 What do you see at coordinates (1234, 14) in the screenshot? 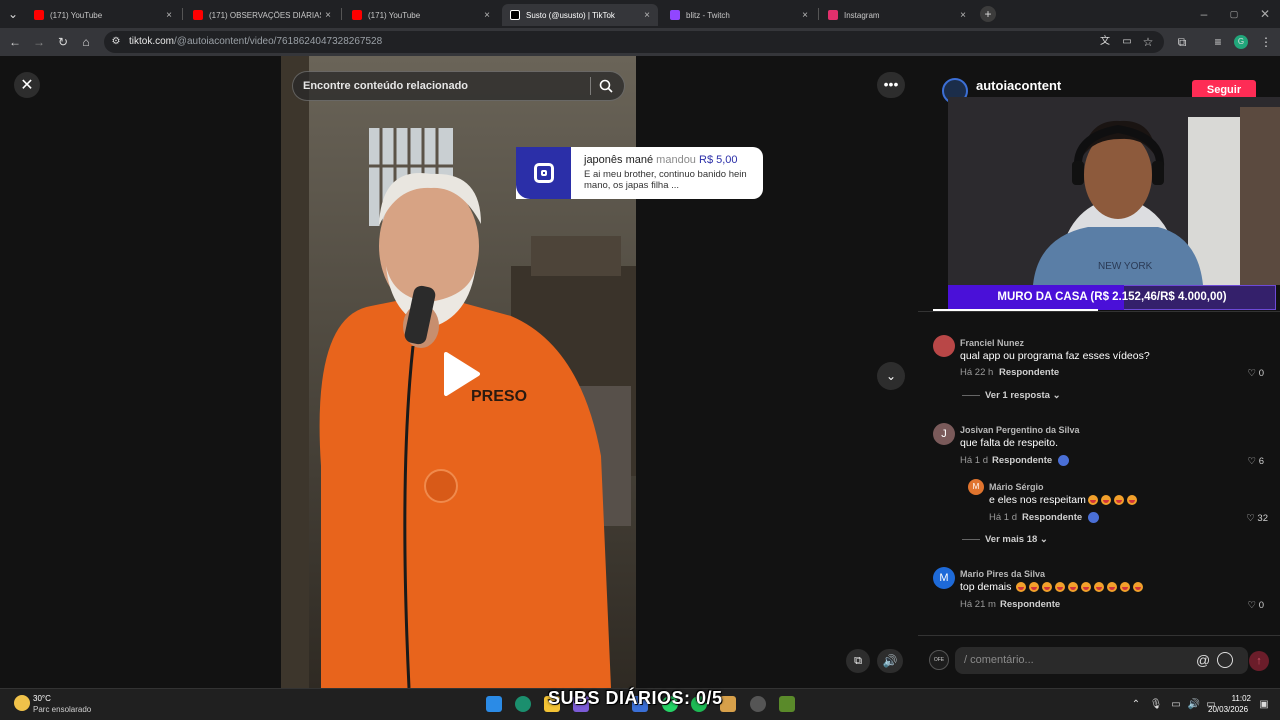
I see `maximize-icon: ▢` at bounding box center [1234, 14].